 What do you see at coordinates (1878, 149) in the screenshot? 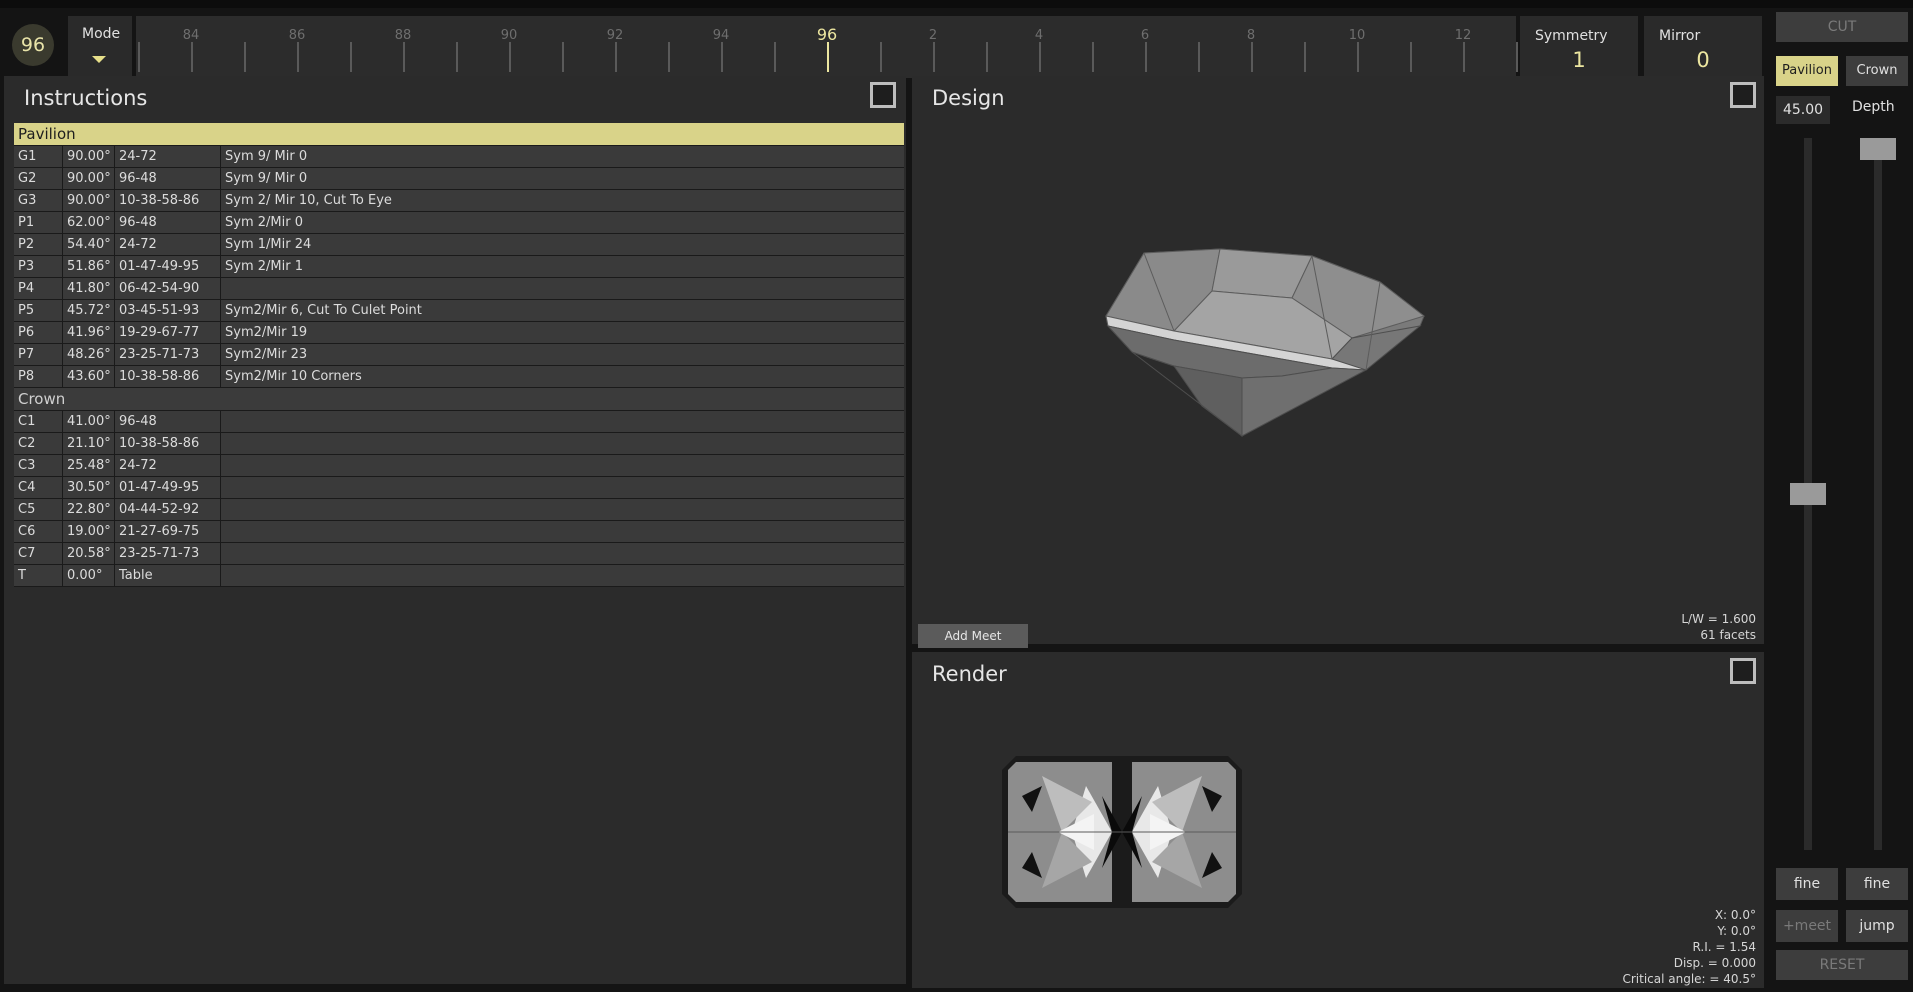
I see `depth-slider-thumb` at bounding box center [1878, 149].